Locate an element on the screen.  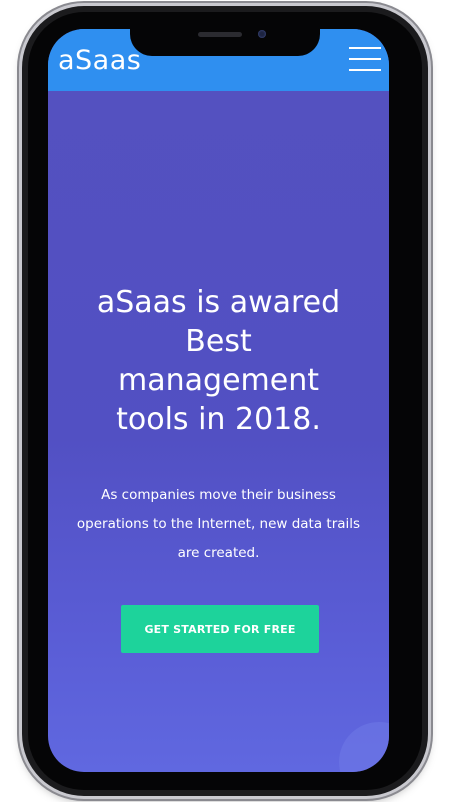
hero-title-line: management is located at coordinates (218, 380).